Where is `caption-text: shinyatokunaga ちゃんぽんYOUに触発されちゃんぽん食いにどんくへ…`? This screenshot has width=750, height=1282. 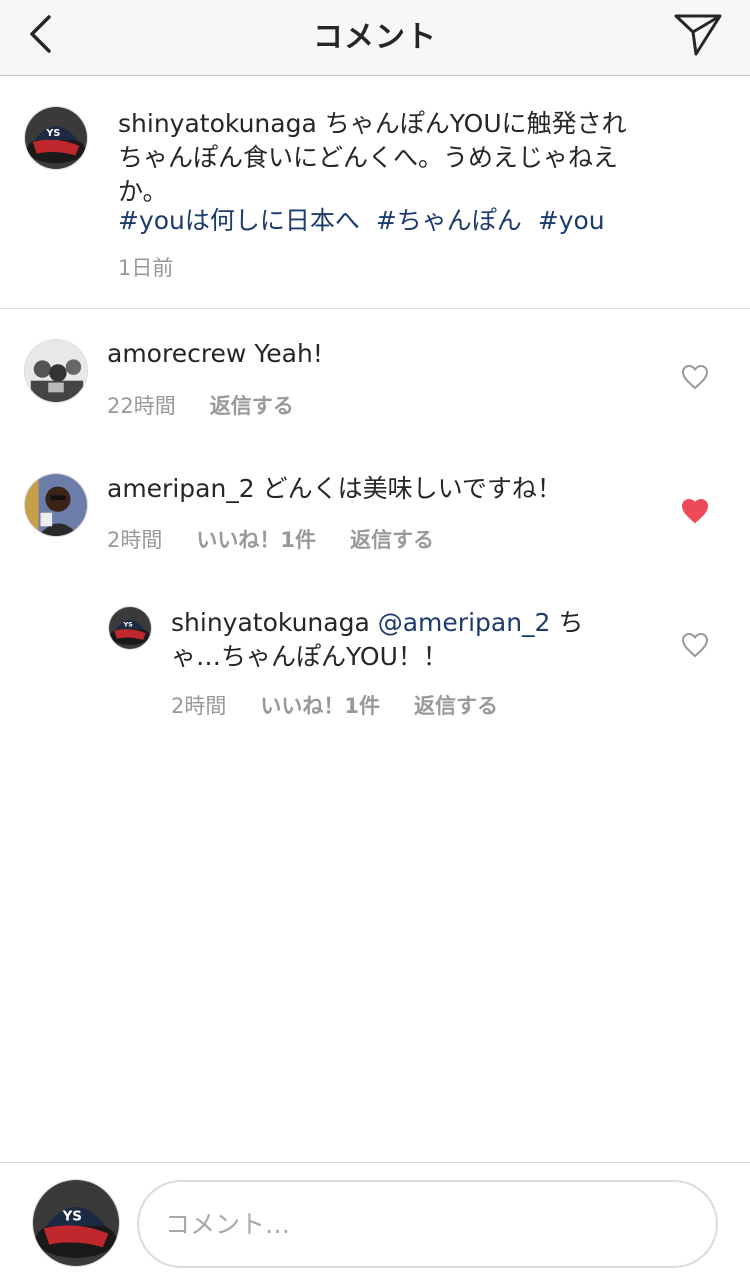
caption-text: shinyatokunaga ちゃんぽんYOUに触発されちゃんぽん食いにどんくへ… is located at coordinates (378, 158).